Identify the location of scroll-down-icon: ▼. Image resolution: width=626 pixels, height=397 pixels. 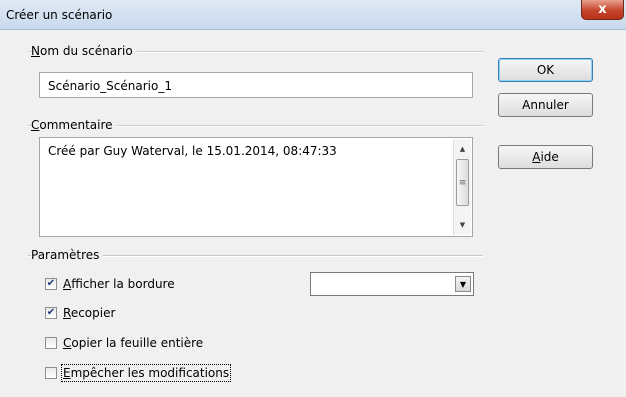
(462, 225).